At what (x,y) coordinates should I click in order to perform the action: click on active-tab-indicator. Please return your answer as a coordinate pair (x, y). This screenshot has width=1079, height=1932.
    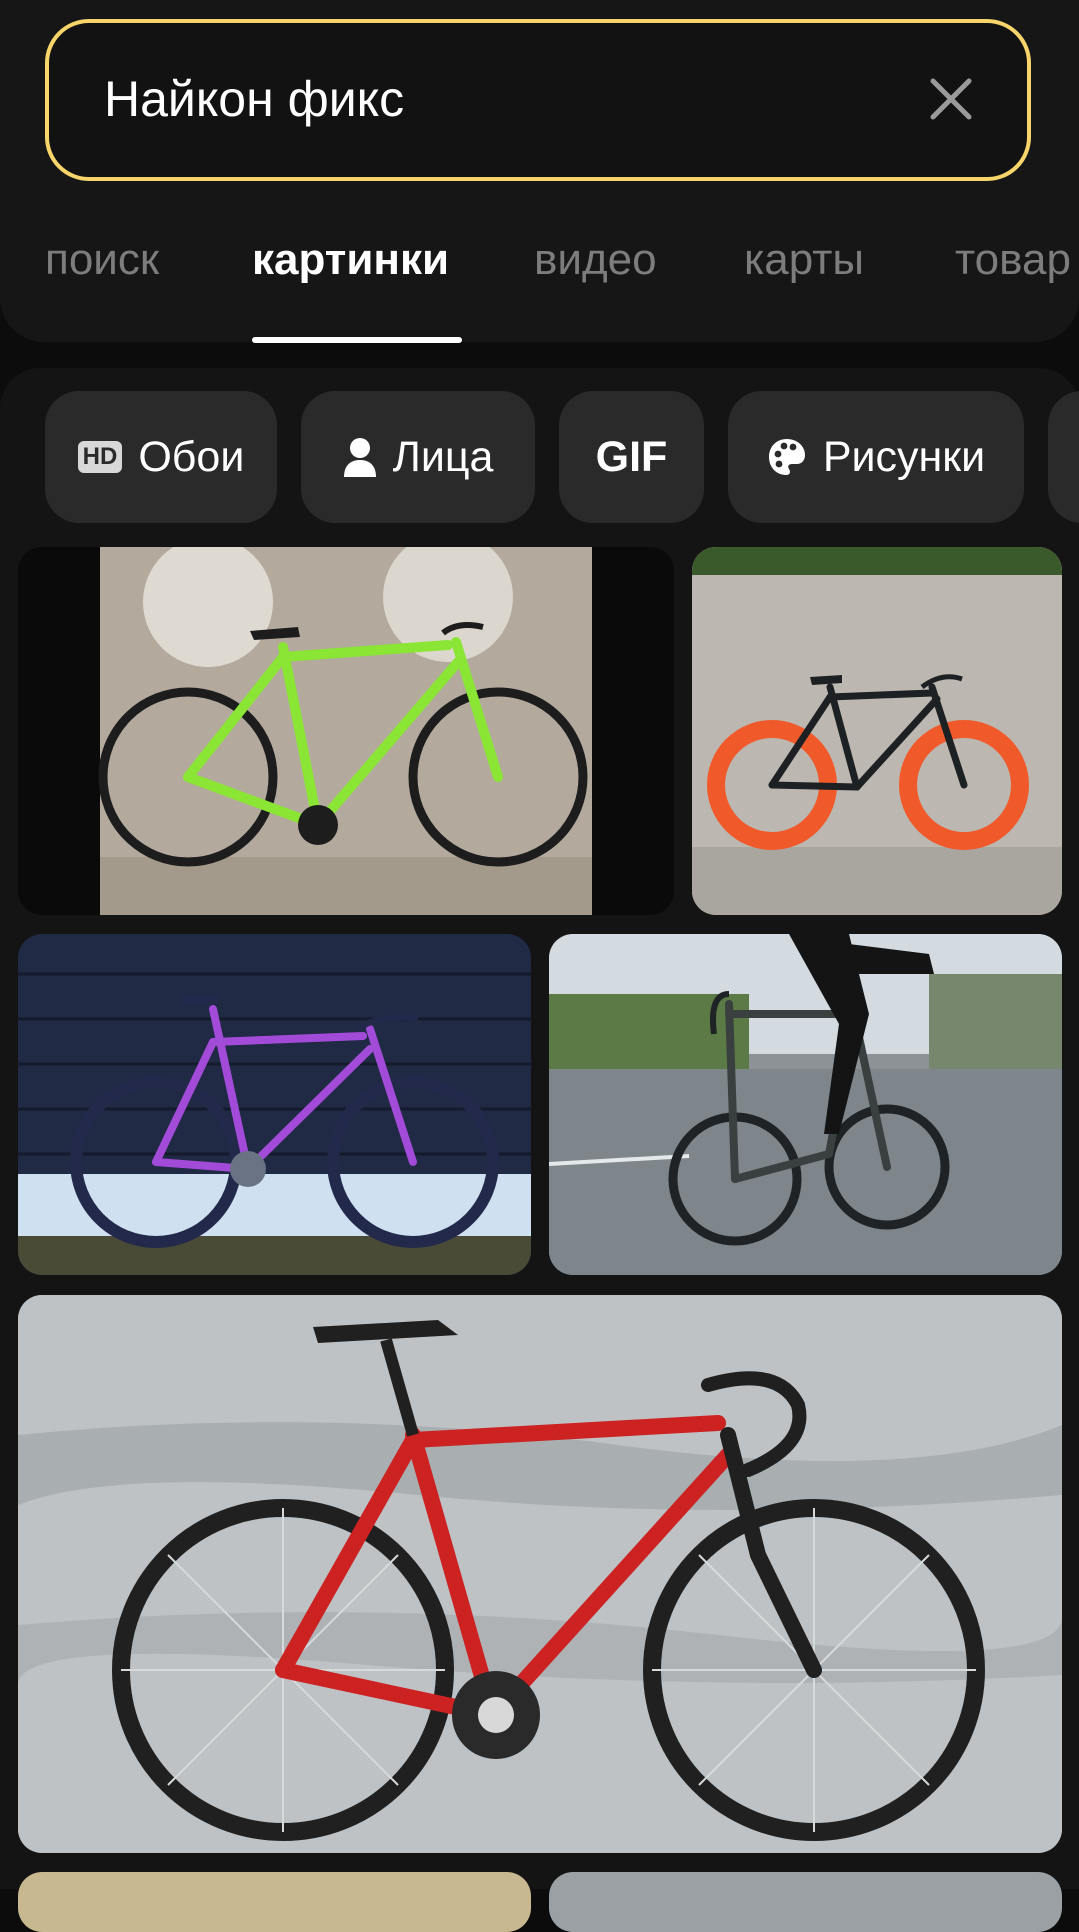
    Looking at the image, I should click on (357, 340).